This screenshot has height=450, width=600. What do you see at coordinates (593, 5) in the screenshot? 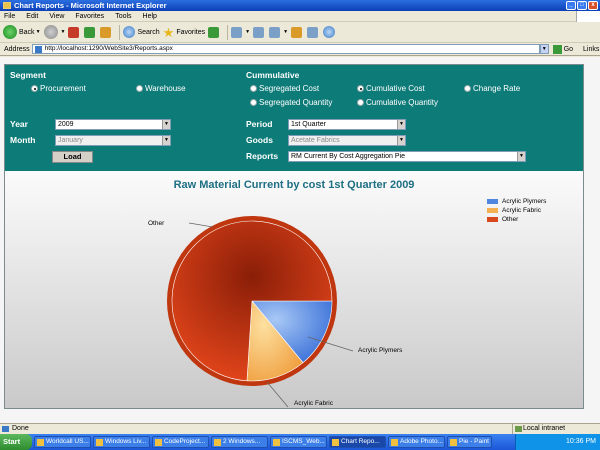
I see `close-button: x` at bounding box center [593, 5].